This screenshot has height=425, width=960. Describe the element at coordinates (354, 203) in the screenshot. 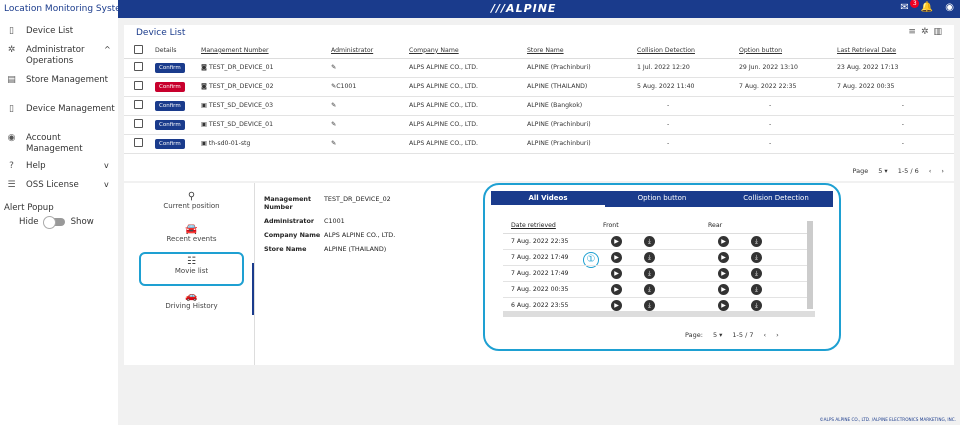

I see `info-row: Management Number TEST_DR_DEVICE_02` at that location.